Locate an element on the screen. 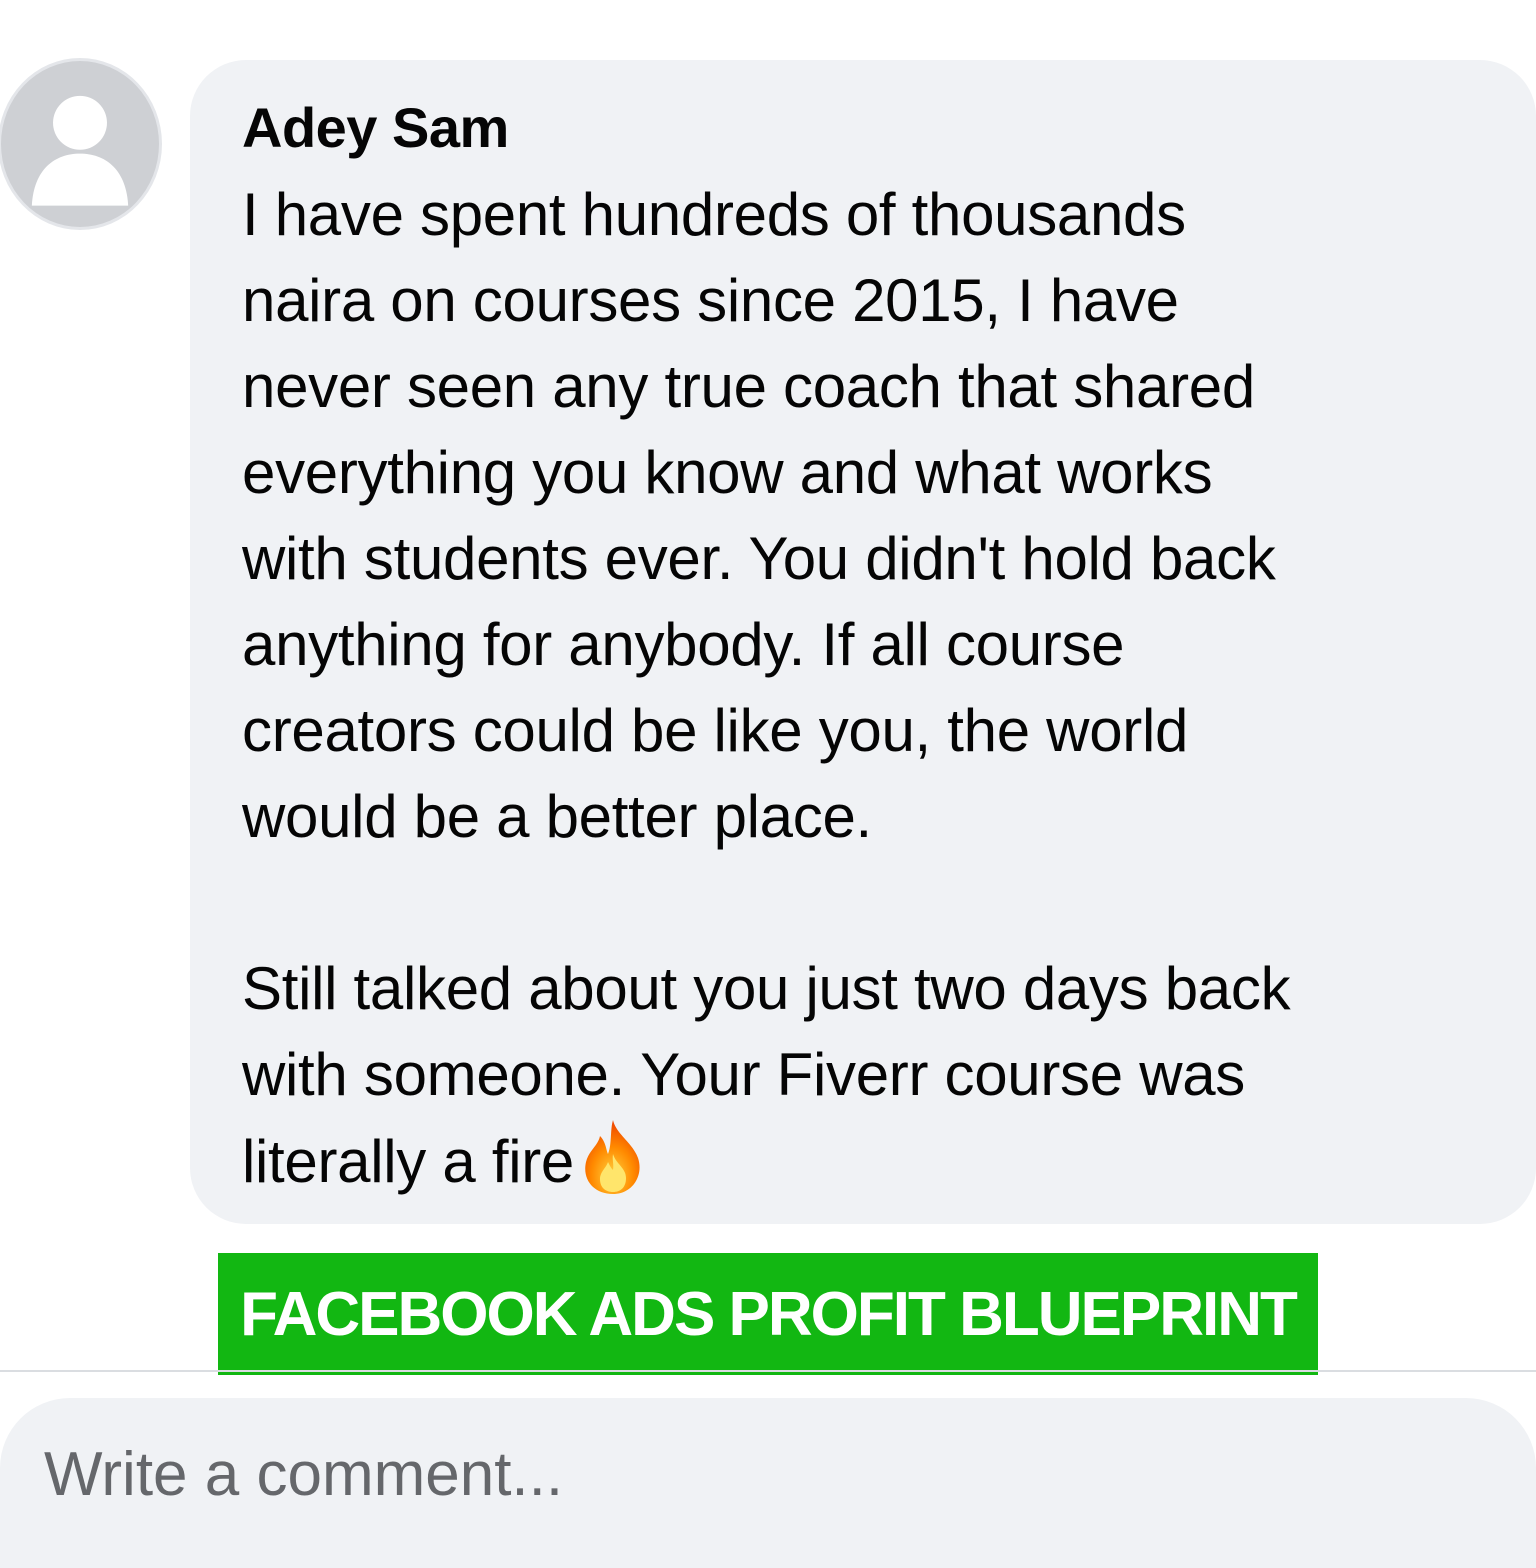 Image resolution: width=1536 pixels, height=1568 pixels. profile-silhouette-icon is located at coordinates (80, 150).